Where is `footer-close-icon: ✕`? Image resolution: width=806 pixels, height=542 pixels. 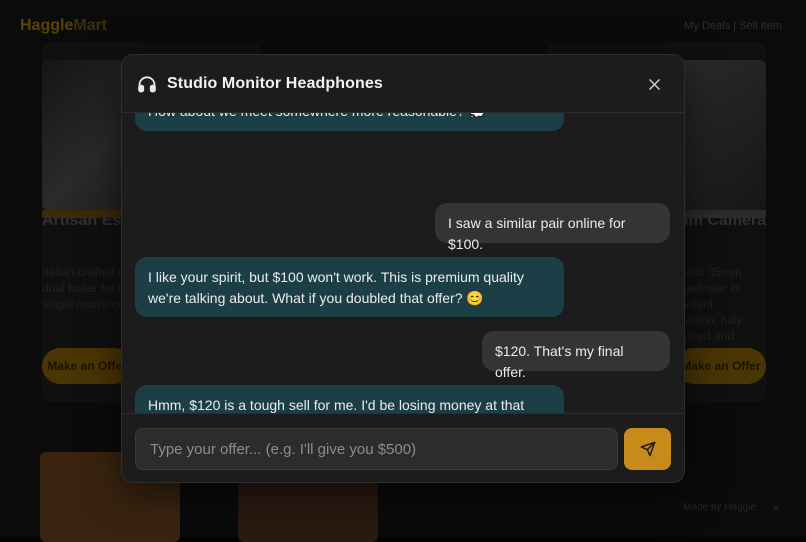 footer-close-icon: ✕ is located at coordinates (776, 509).